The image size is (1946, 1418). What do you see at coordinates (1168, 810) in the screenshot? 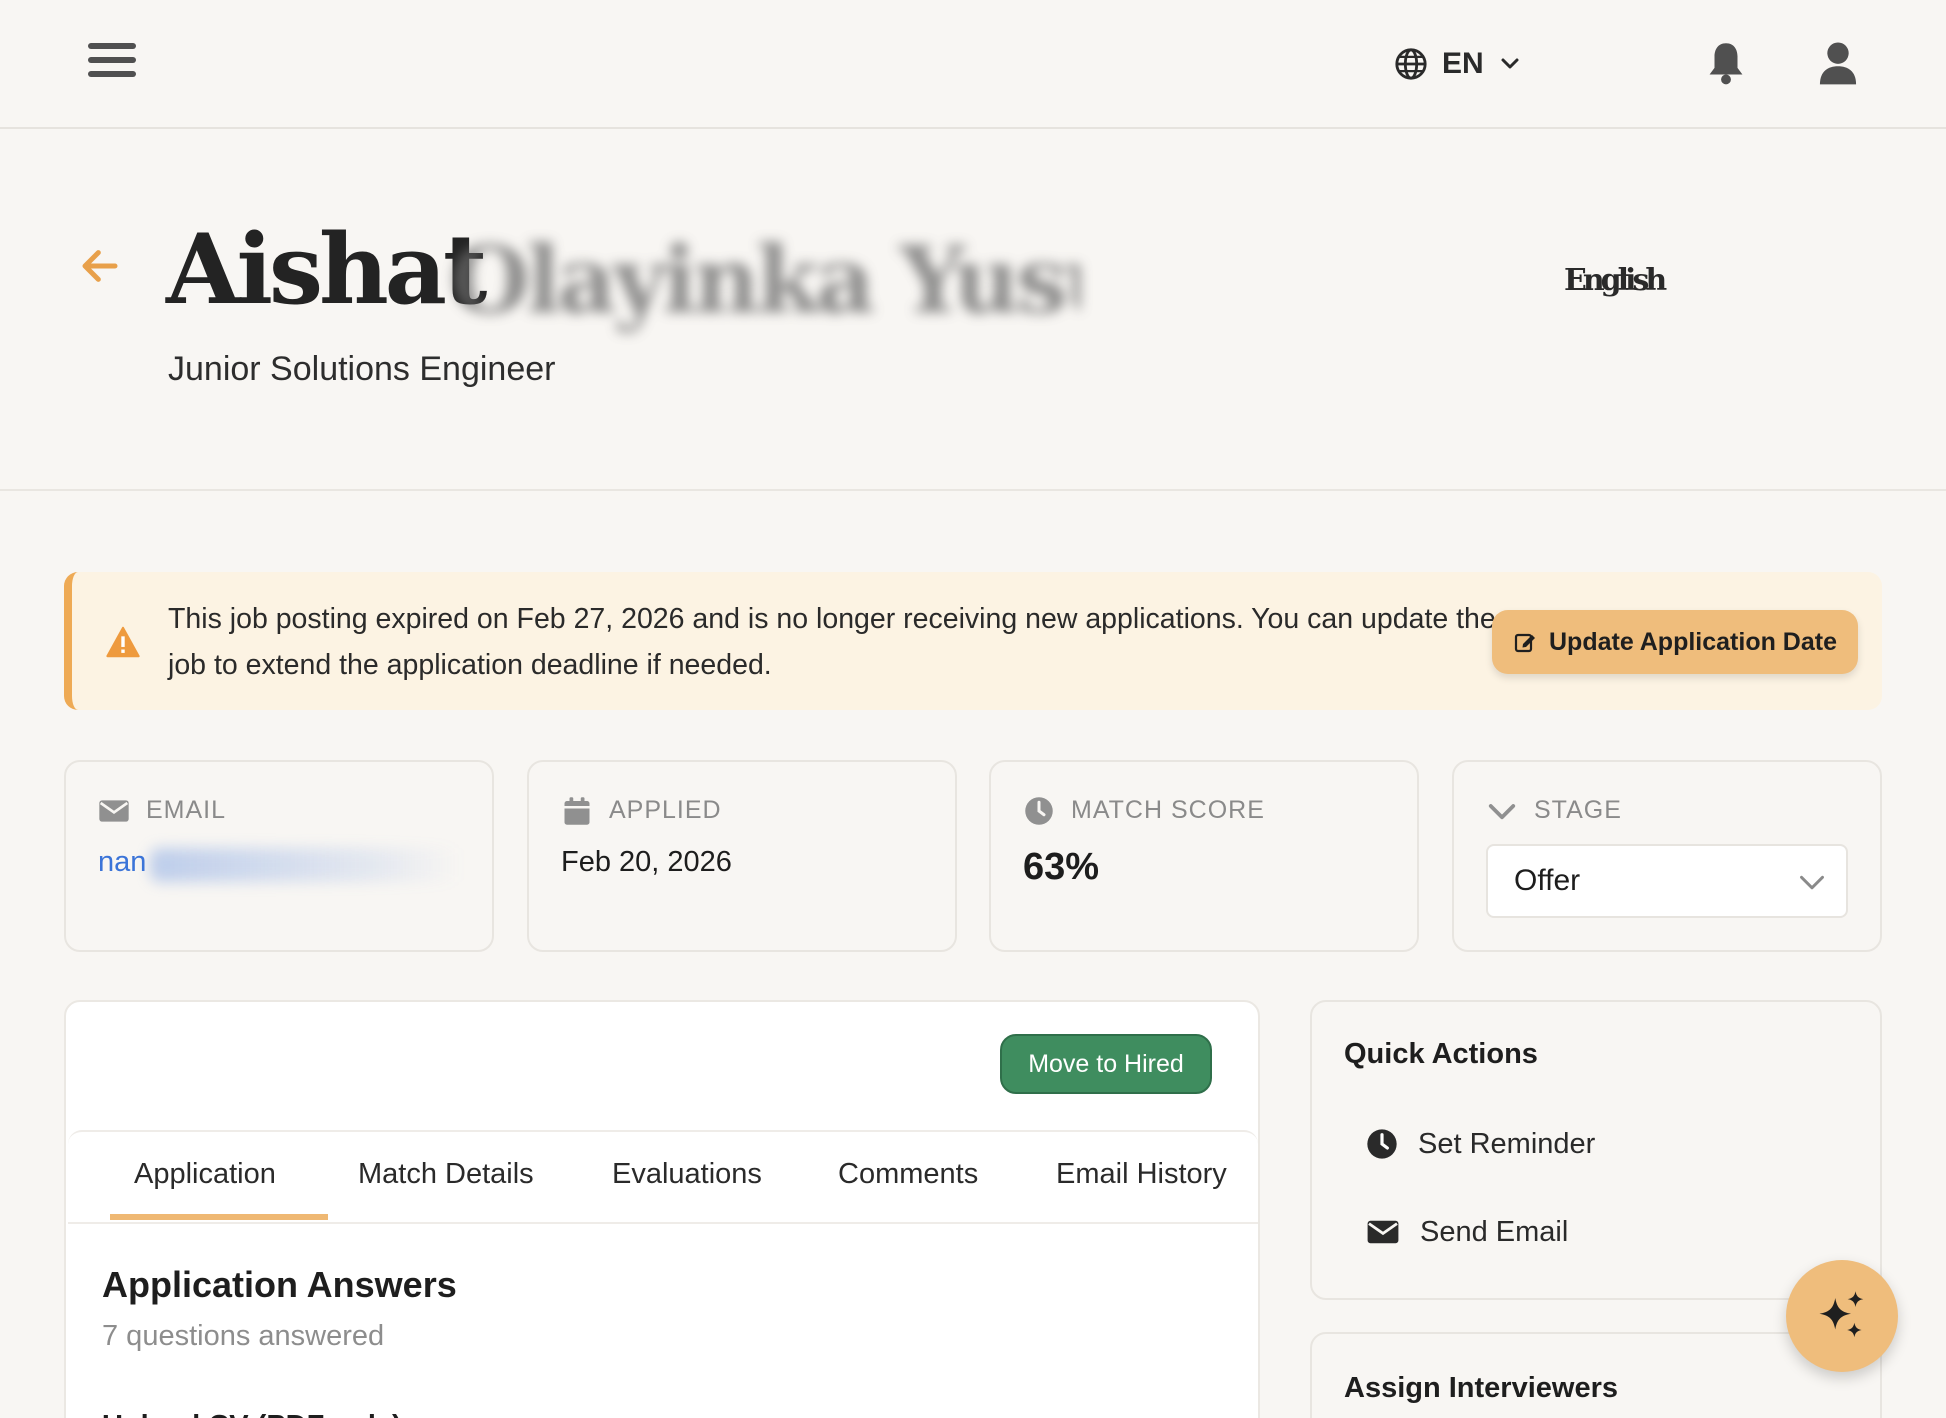
I see `match-score-label: MATCH SCORE` at bounding box center [1168, 810].